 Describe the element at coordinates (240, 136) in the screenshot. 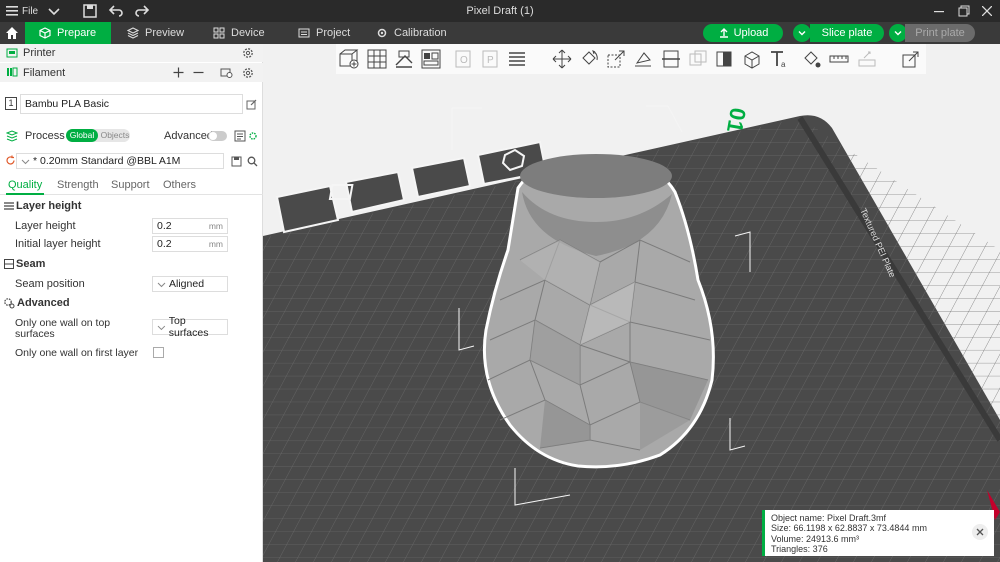

I see `compare-icon` at that location.